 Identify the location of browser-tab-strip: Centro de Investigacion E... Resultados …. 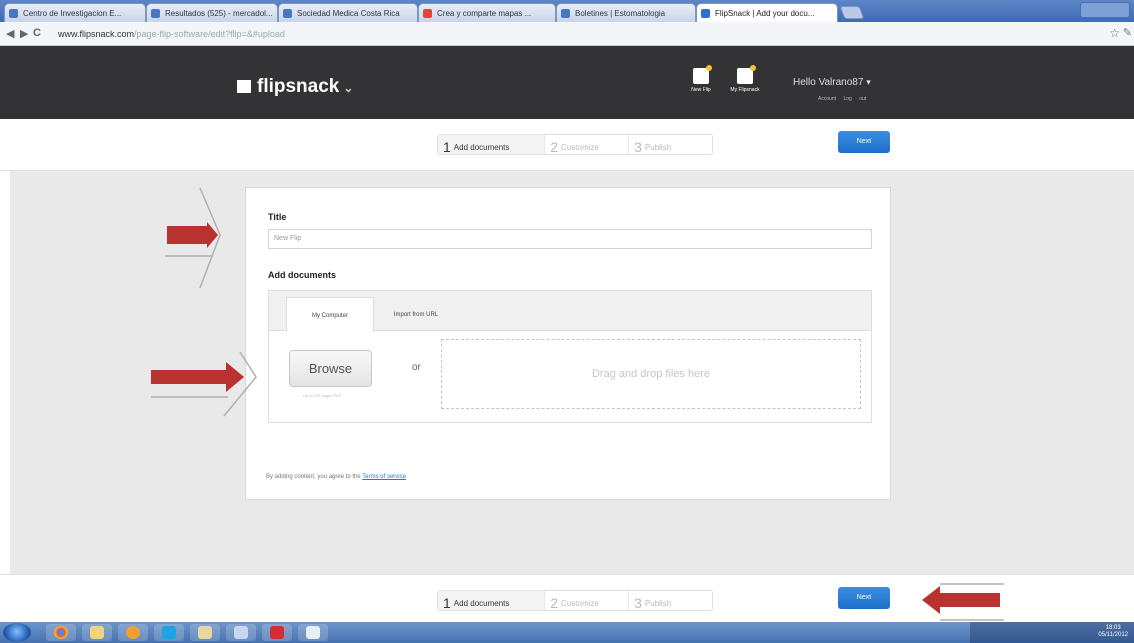
(567, 11).